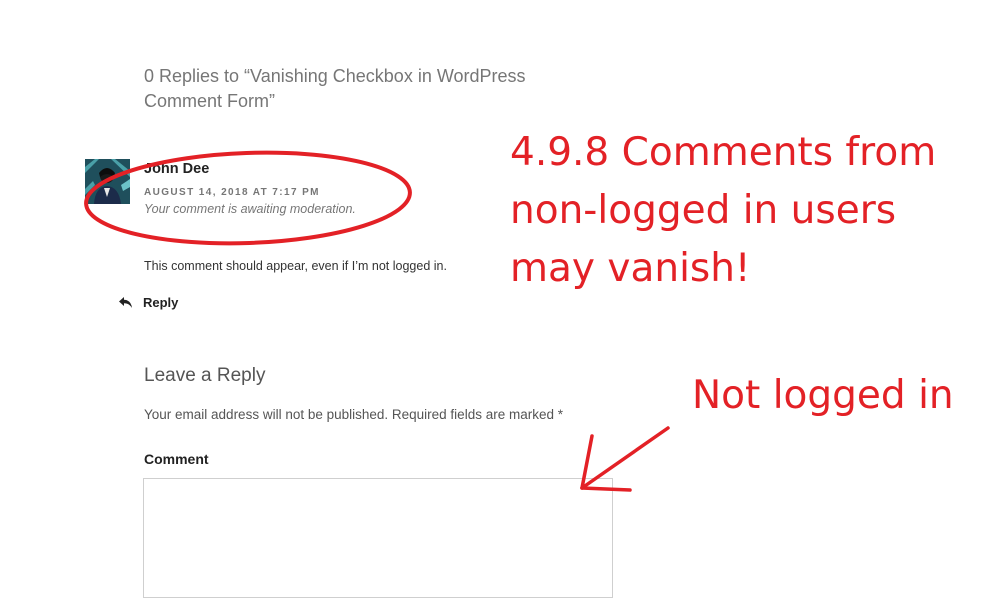  Describe the element at coordinates (176, 459) in the screenshot. I see `comment-field-label: Comment` at that location.